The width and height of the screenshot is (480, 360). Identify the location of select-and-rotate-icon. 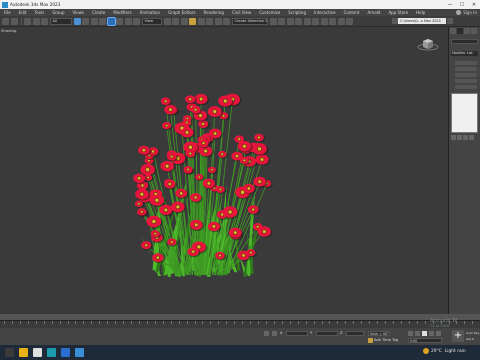
(119, 21).